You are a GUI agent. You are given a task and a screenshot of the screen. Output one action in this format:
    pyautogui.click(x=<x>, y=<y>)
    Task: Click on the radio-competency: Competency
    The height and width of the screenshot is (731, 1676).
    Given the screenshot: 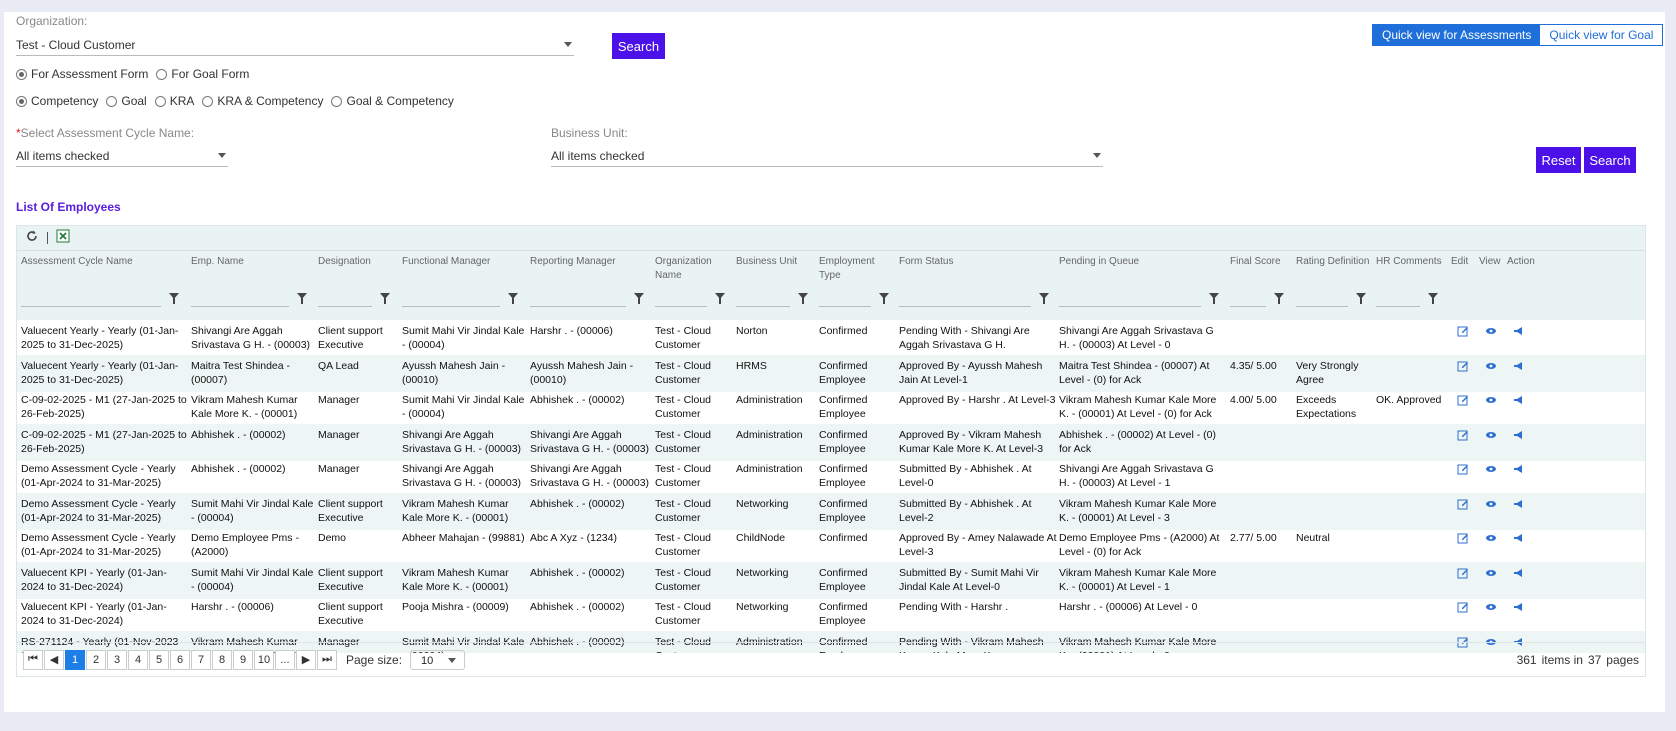 What is the action you would take?
    pyautogui.click(x=57, y=101)
    